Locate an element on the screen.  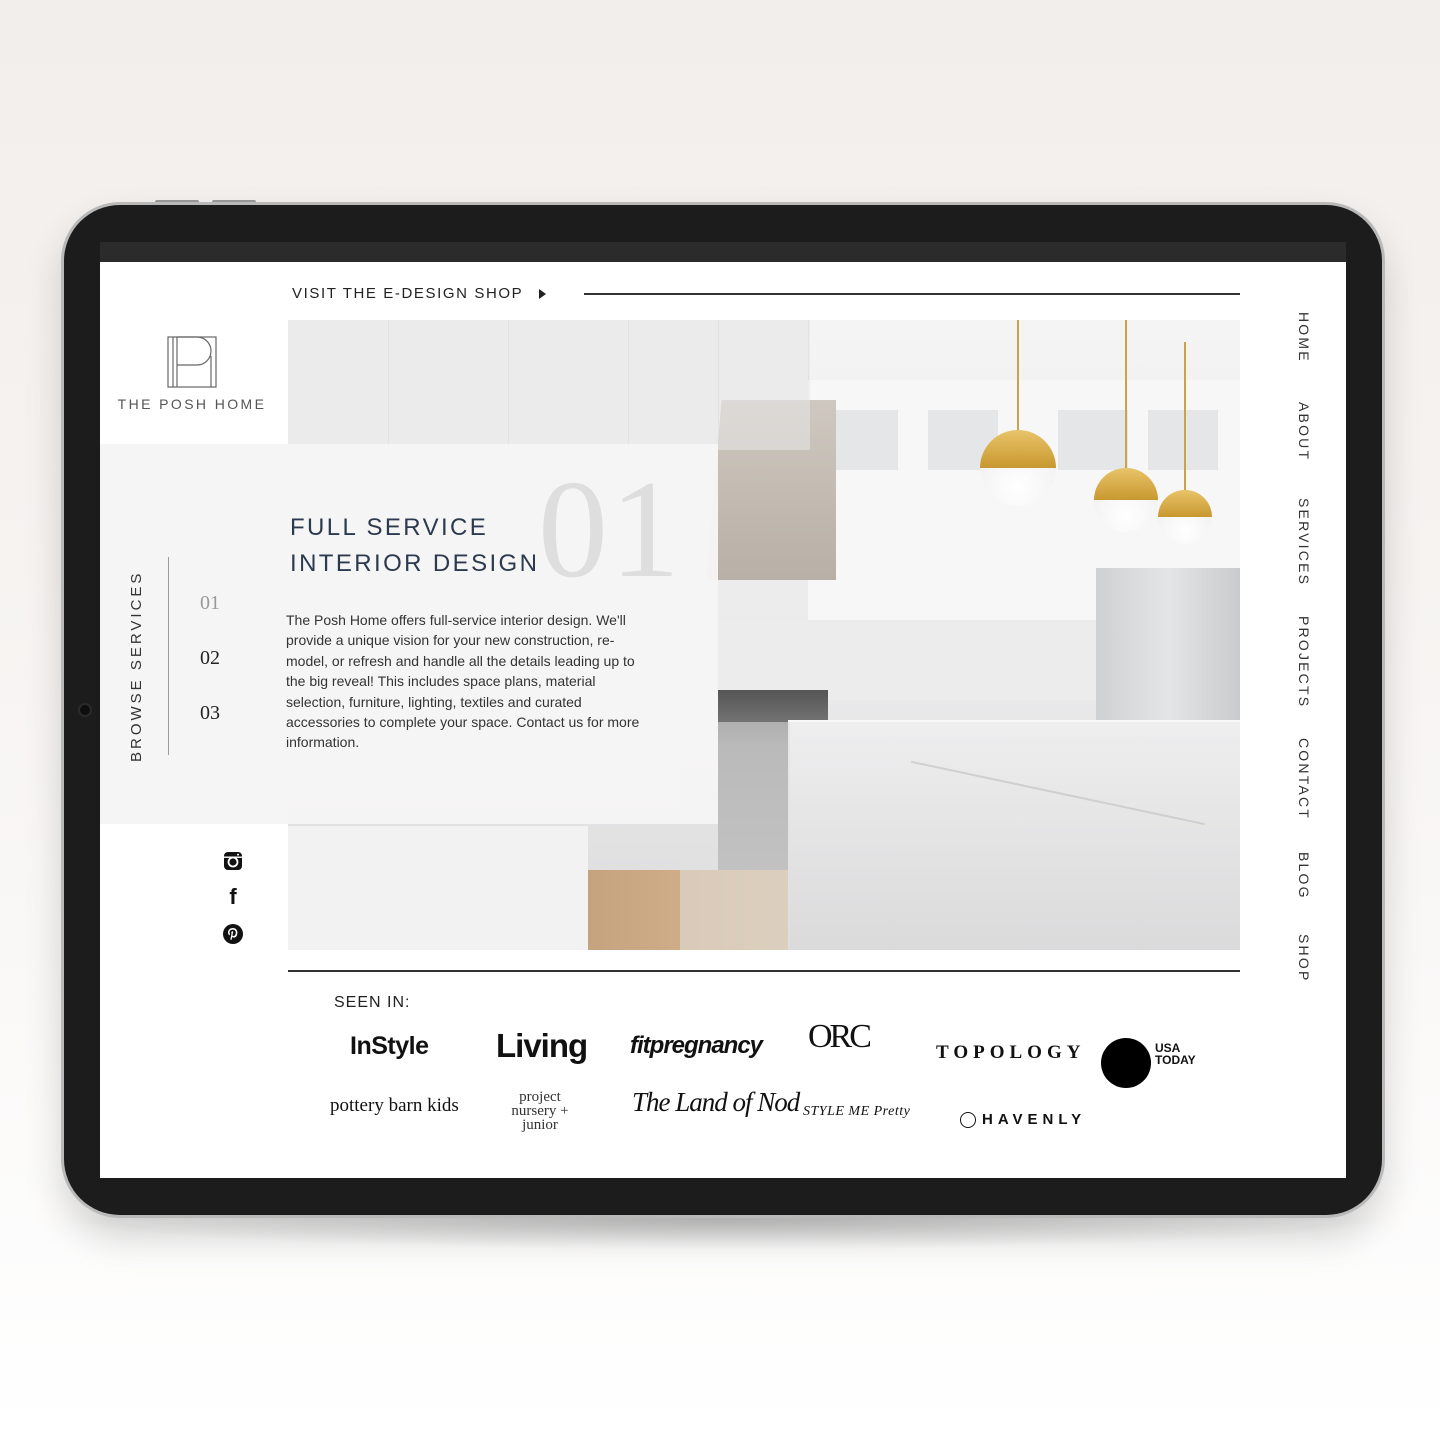
promo-divider is located at coordinates (912, 294).